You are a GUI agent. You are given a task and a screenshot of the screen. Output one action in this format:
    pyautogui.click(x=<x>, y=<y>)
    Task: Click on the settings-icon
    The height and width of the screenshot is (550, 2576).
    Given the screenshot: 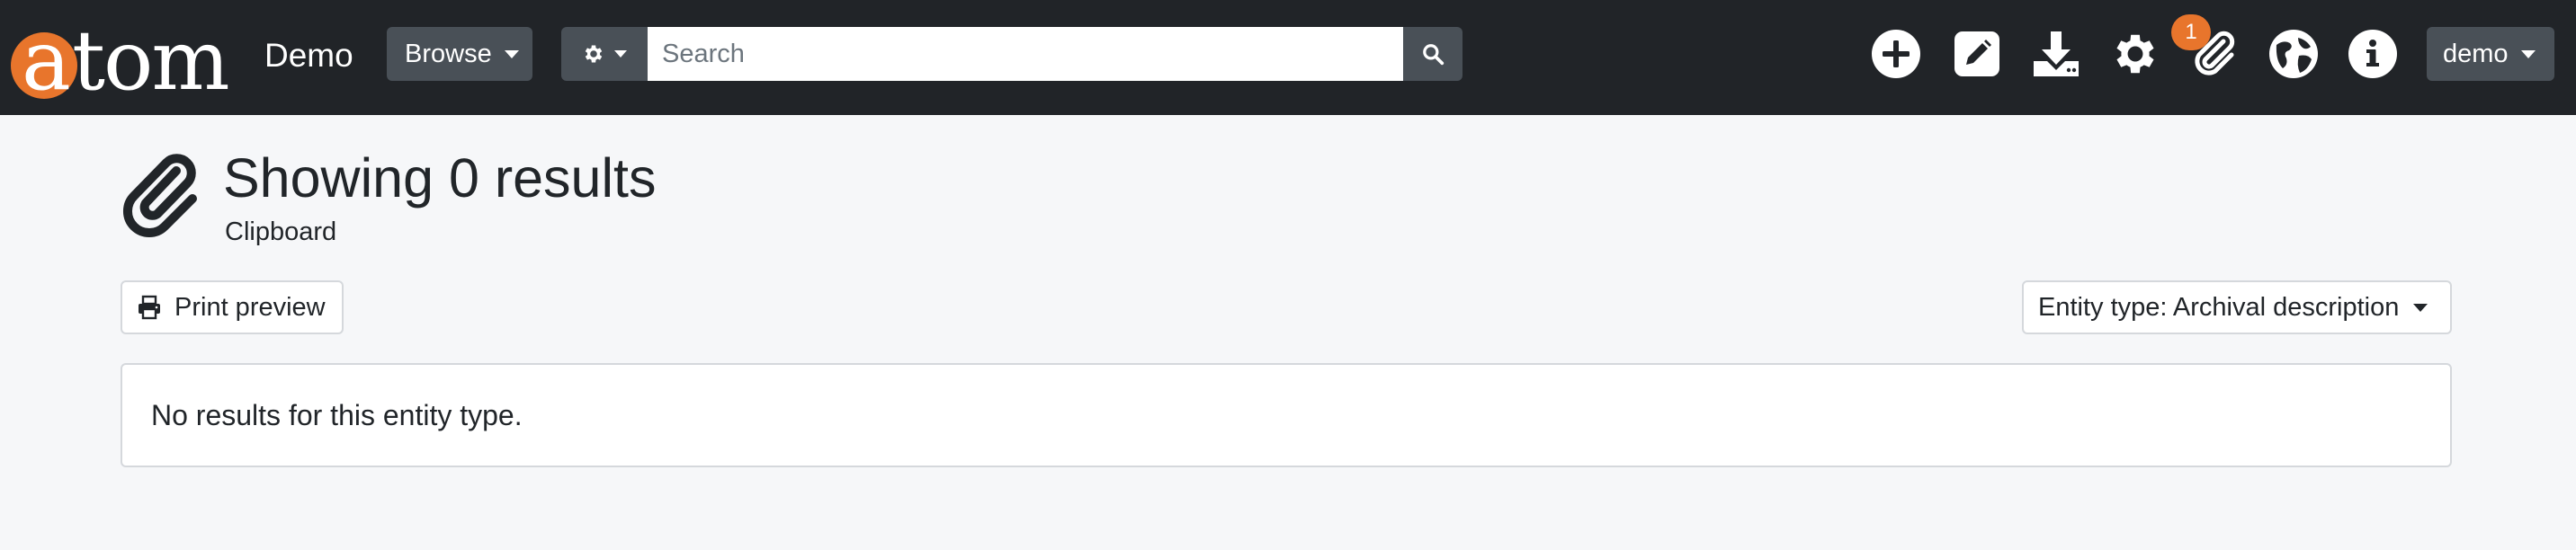 What is the action you would take?
    pyautogui.click(x=2135, y=54)
    